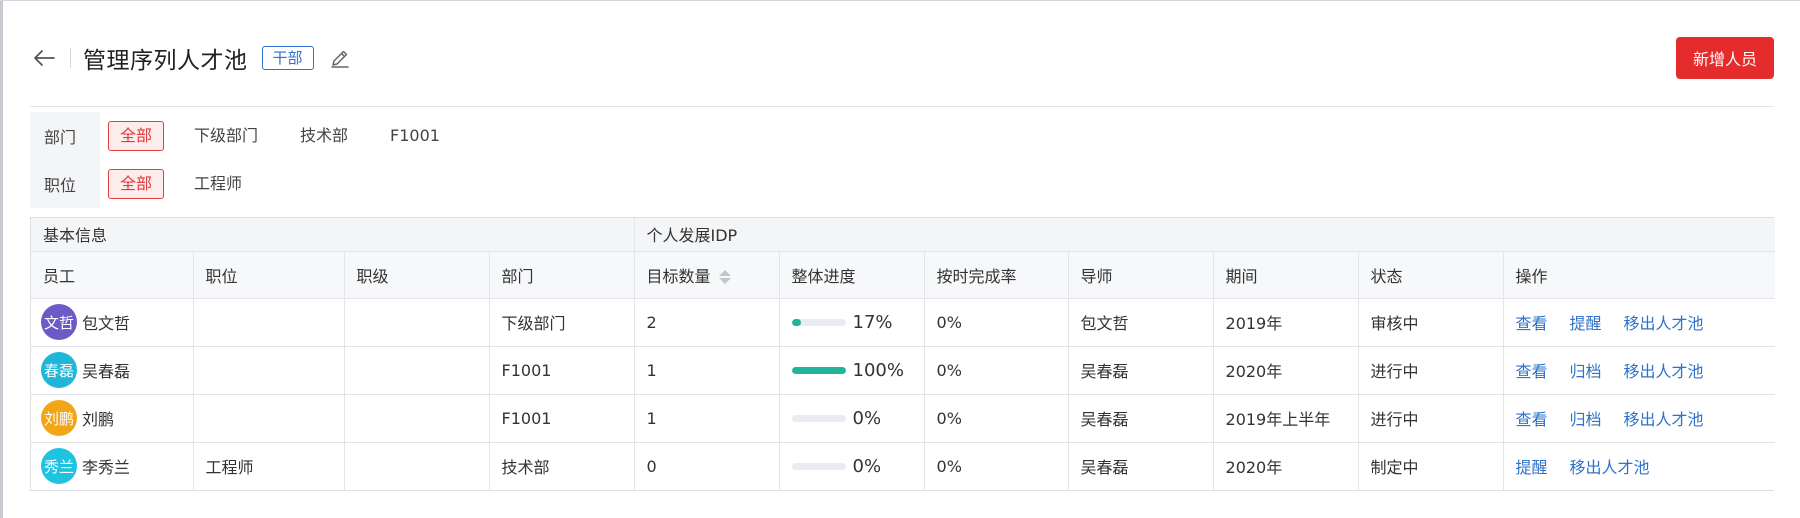 This screenshot has width=1800, height=518. Describe the element at coordinates (285, 136) in the screenshot. I see `filter-options-department: 全部 下级部门 技术部 F1001` at that location.